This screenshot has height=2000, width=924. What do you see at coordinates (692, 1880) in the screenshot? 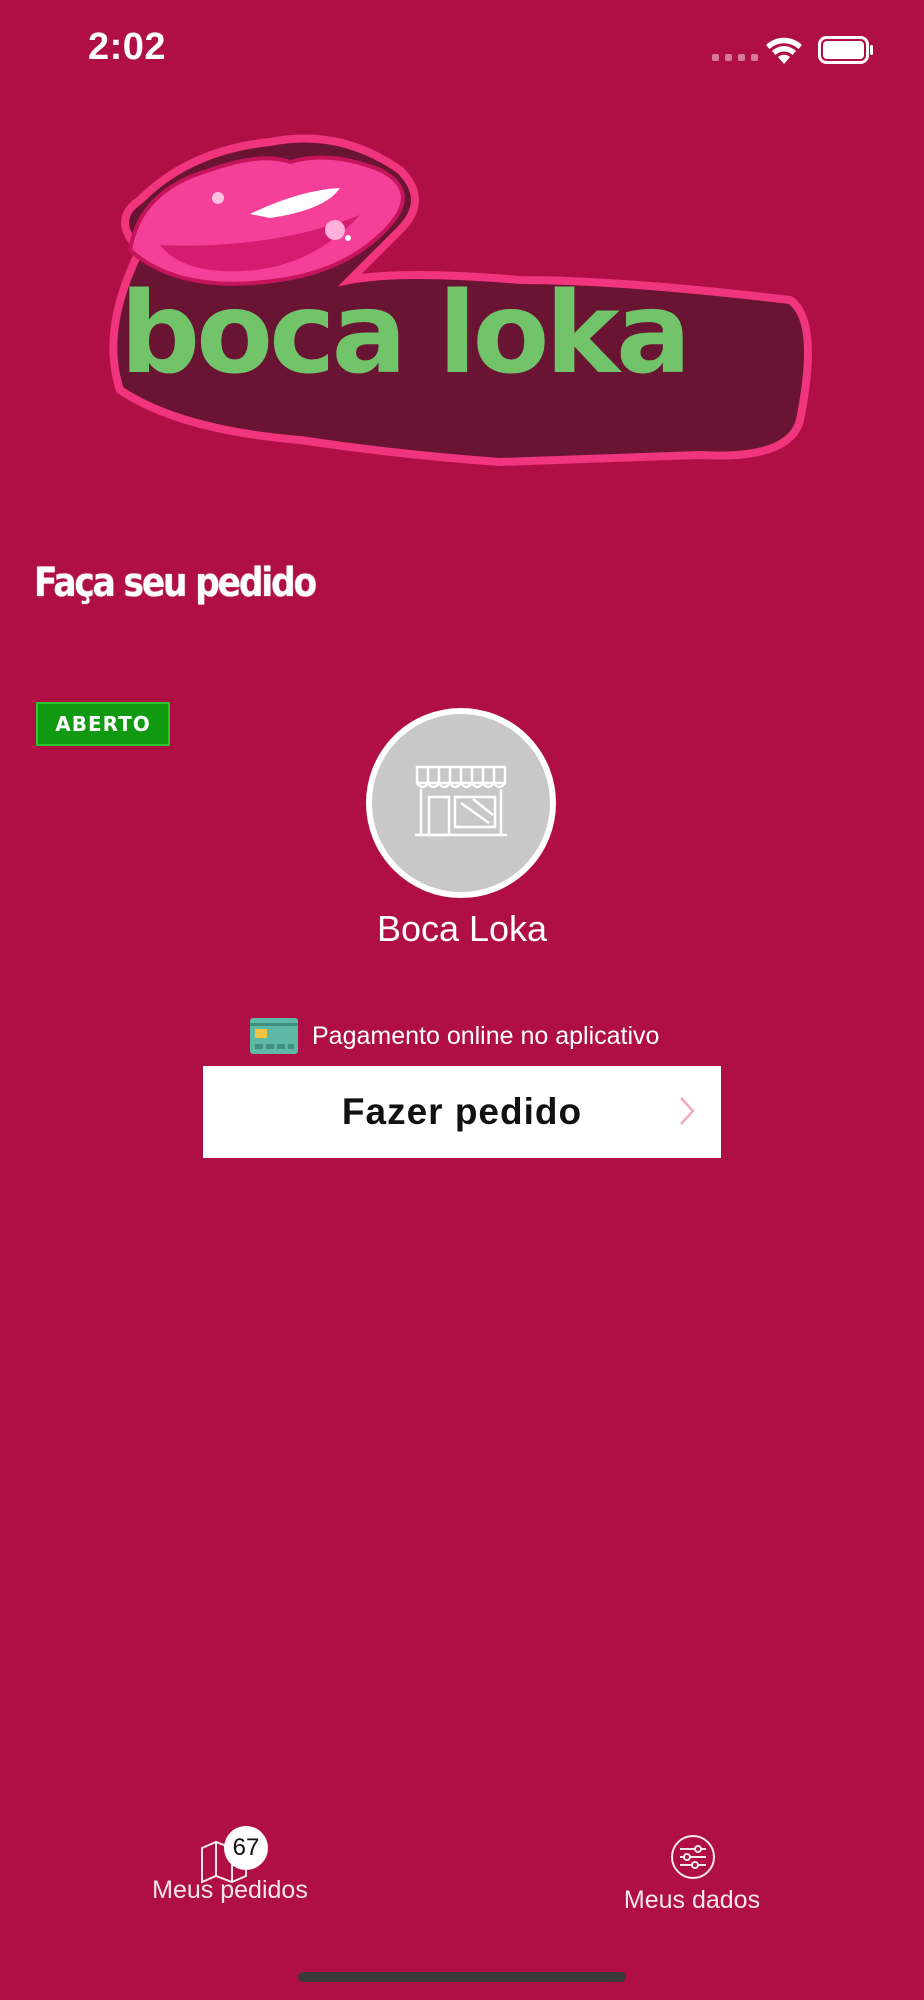
I see `tab-my-data: Meus dados` at bounding box center [692, 1880].